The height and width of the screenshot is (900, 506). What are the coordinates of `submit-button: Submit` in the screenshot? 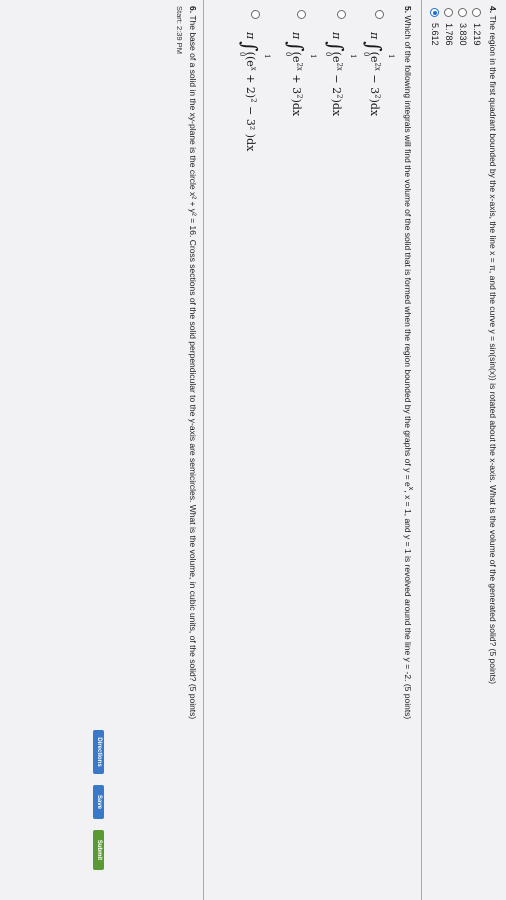 It's located at (98, 850).